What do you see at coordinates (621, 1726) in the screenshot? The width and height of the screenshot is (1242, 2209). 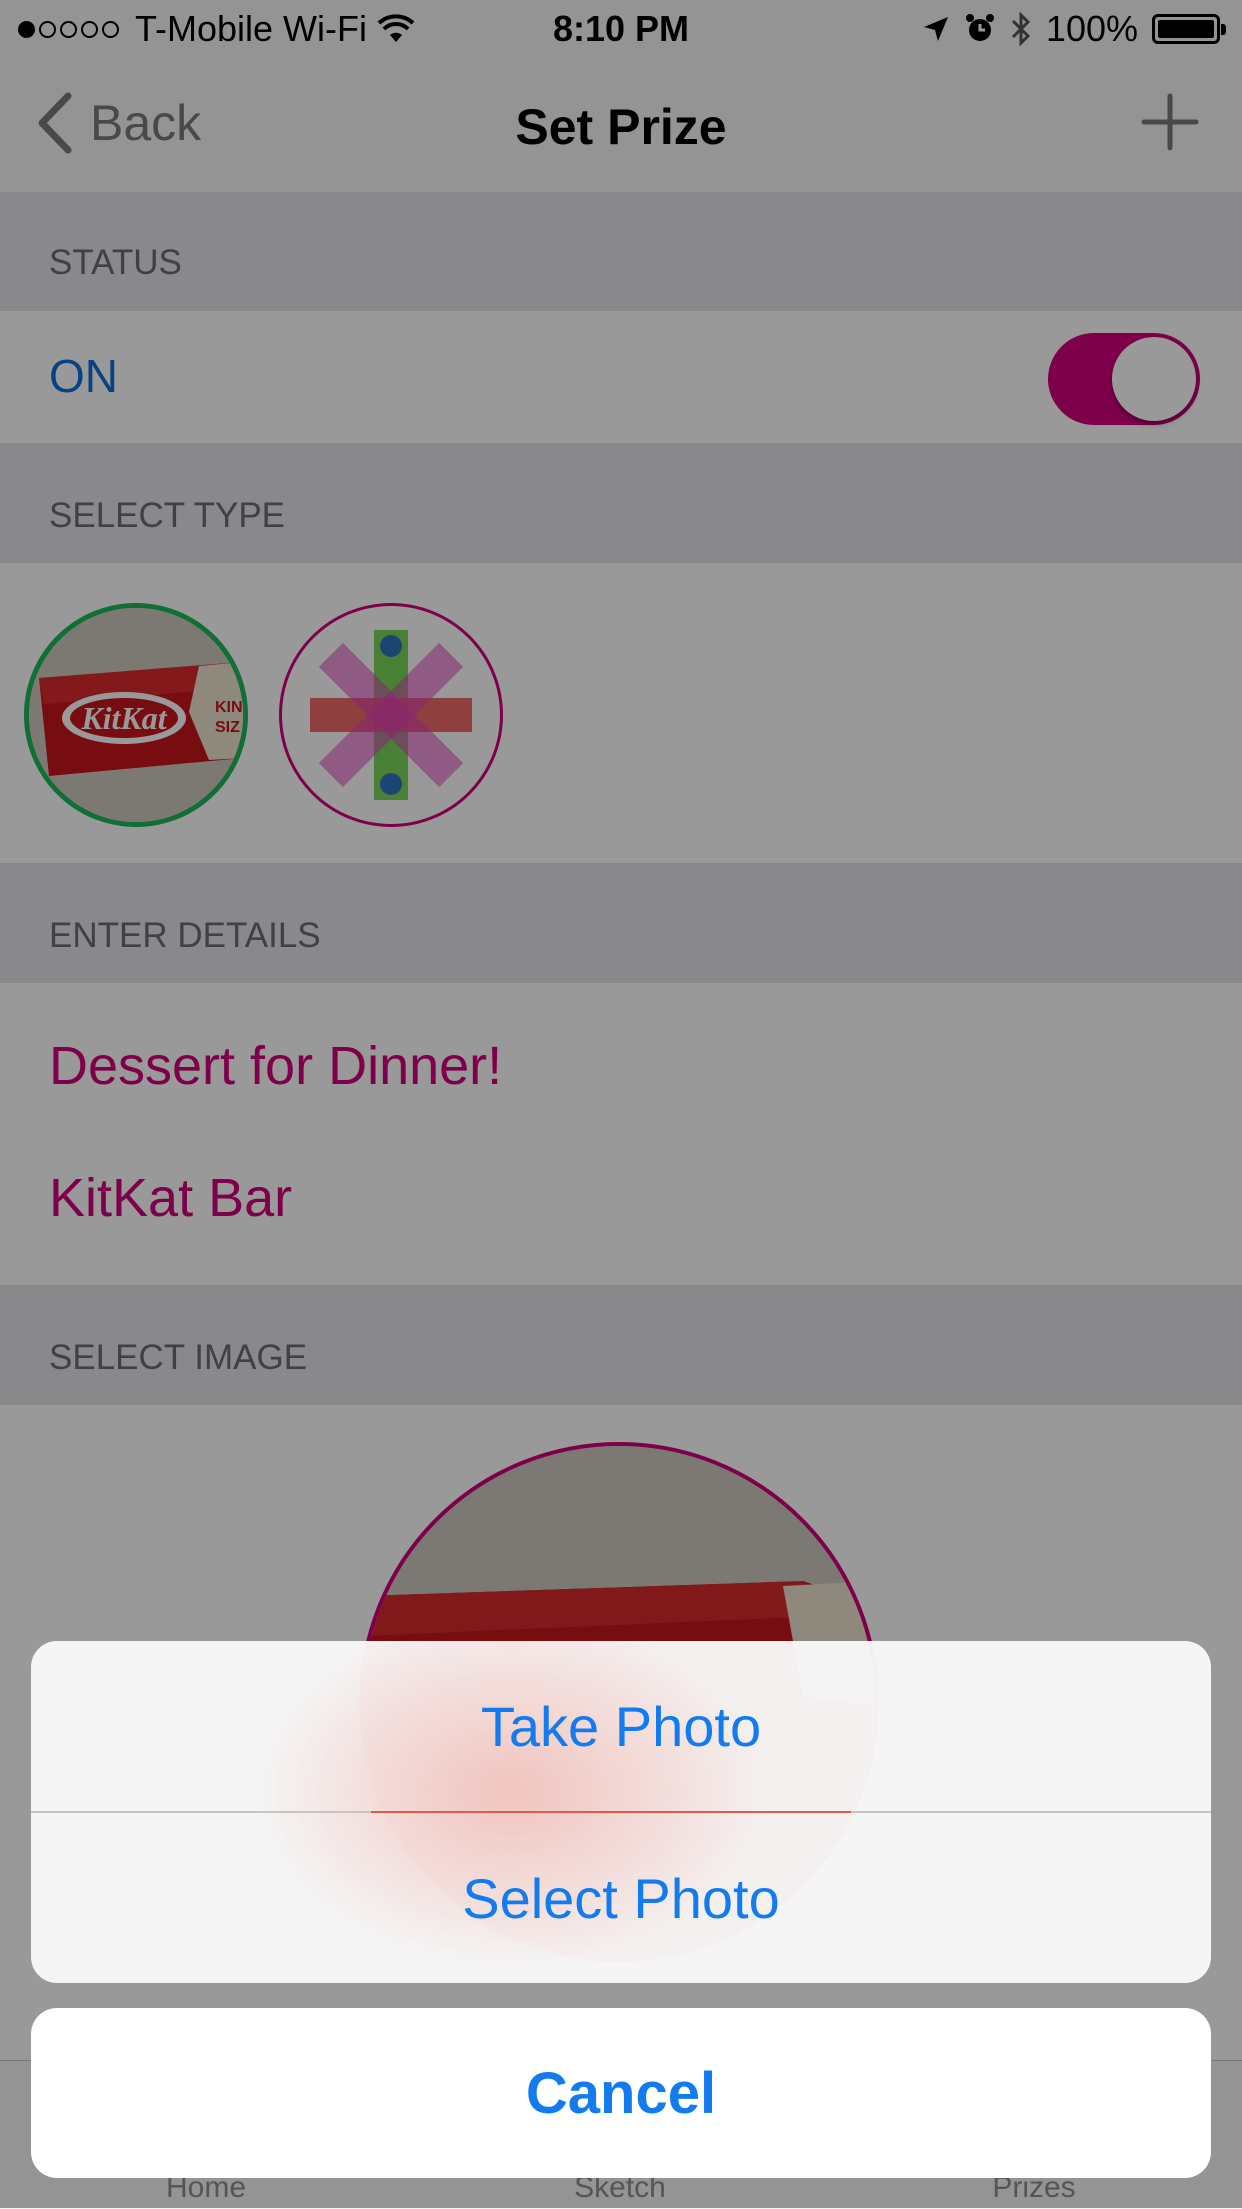 I see `take-photo-button: Take Photo` at bounding box center [621, 1726].